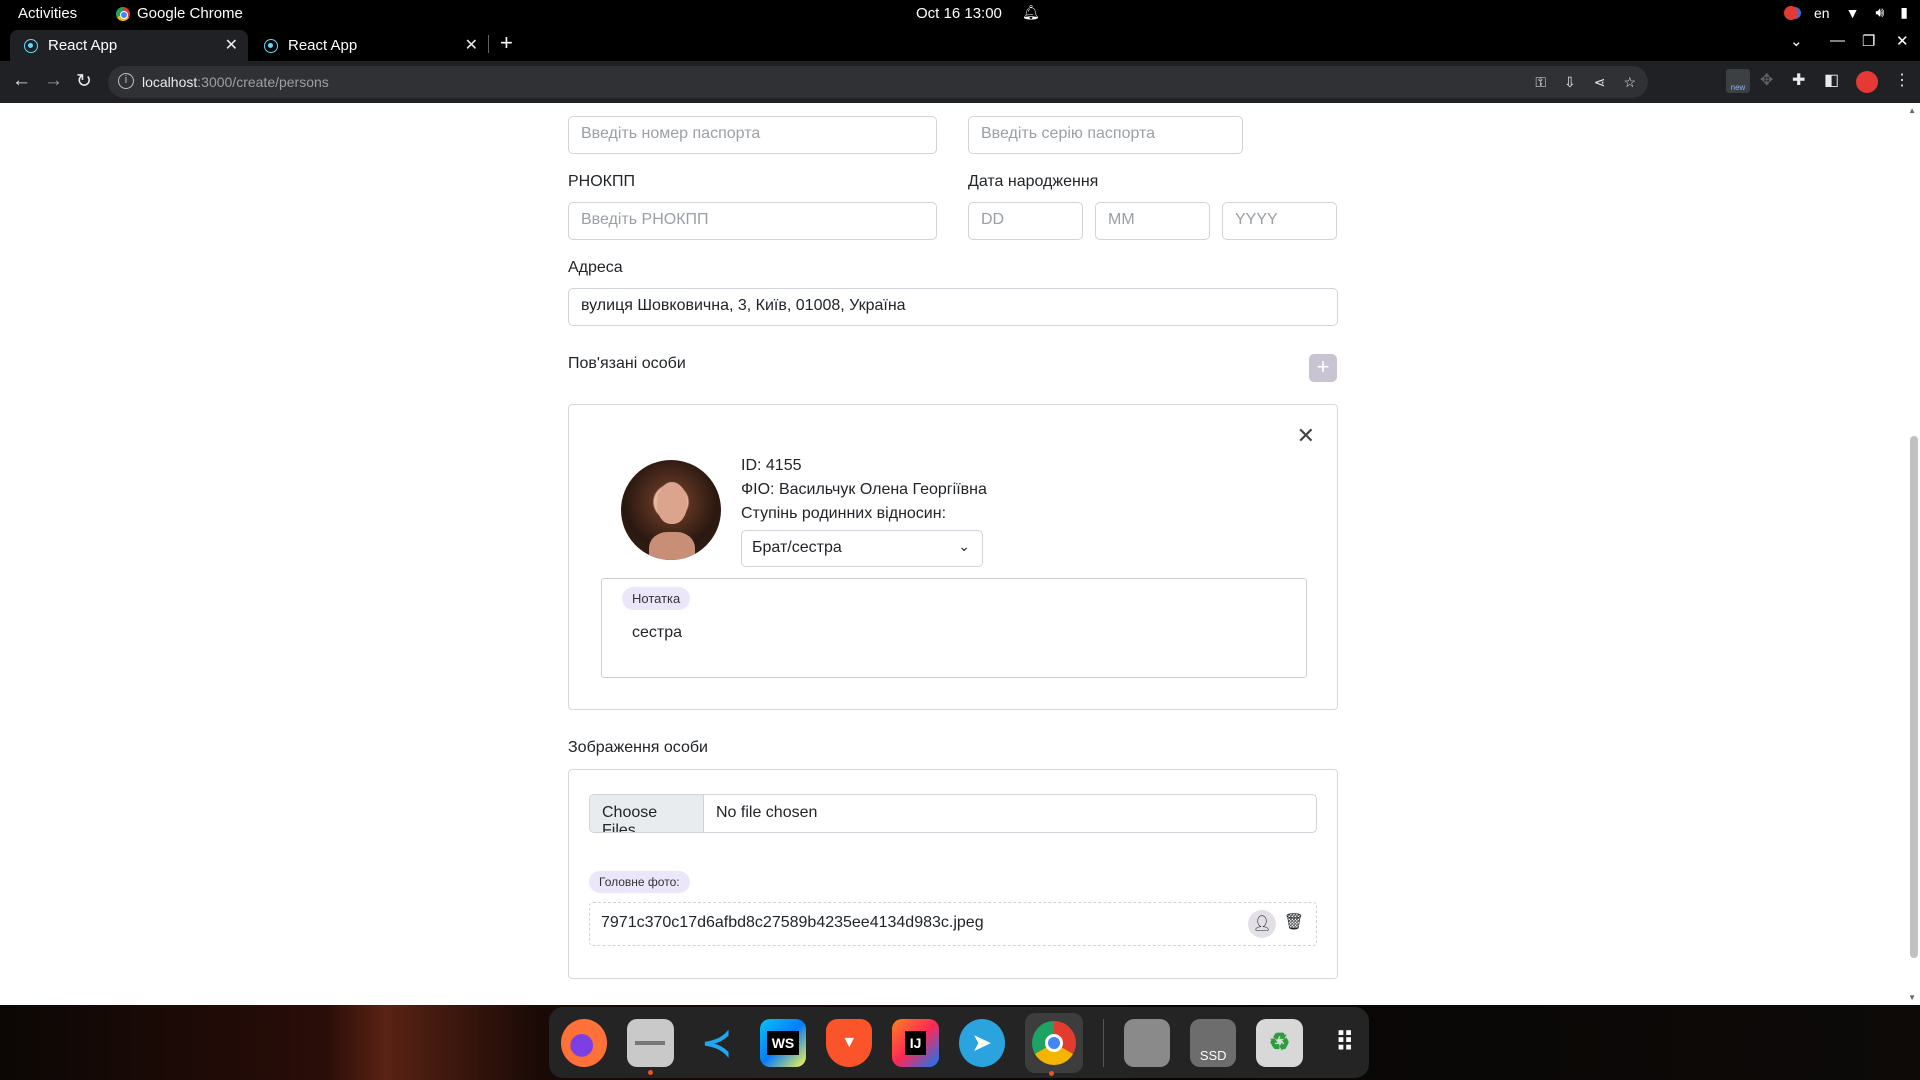 The height and width of the screenshot is (1080, 1920). What do you see at coordinates (21, 81) in the screenshot?
I see `back-icon: ←` at bounding box center [21, 81].